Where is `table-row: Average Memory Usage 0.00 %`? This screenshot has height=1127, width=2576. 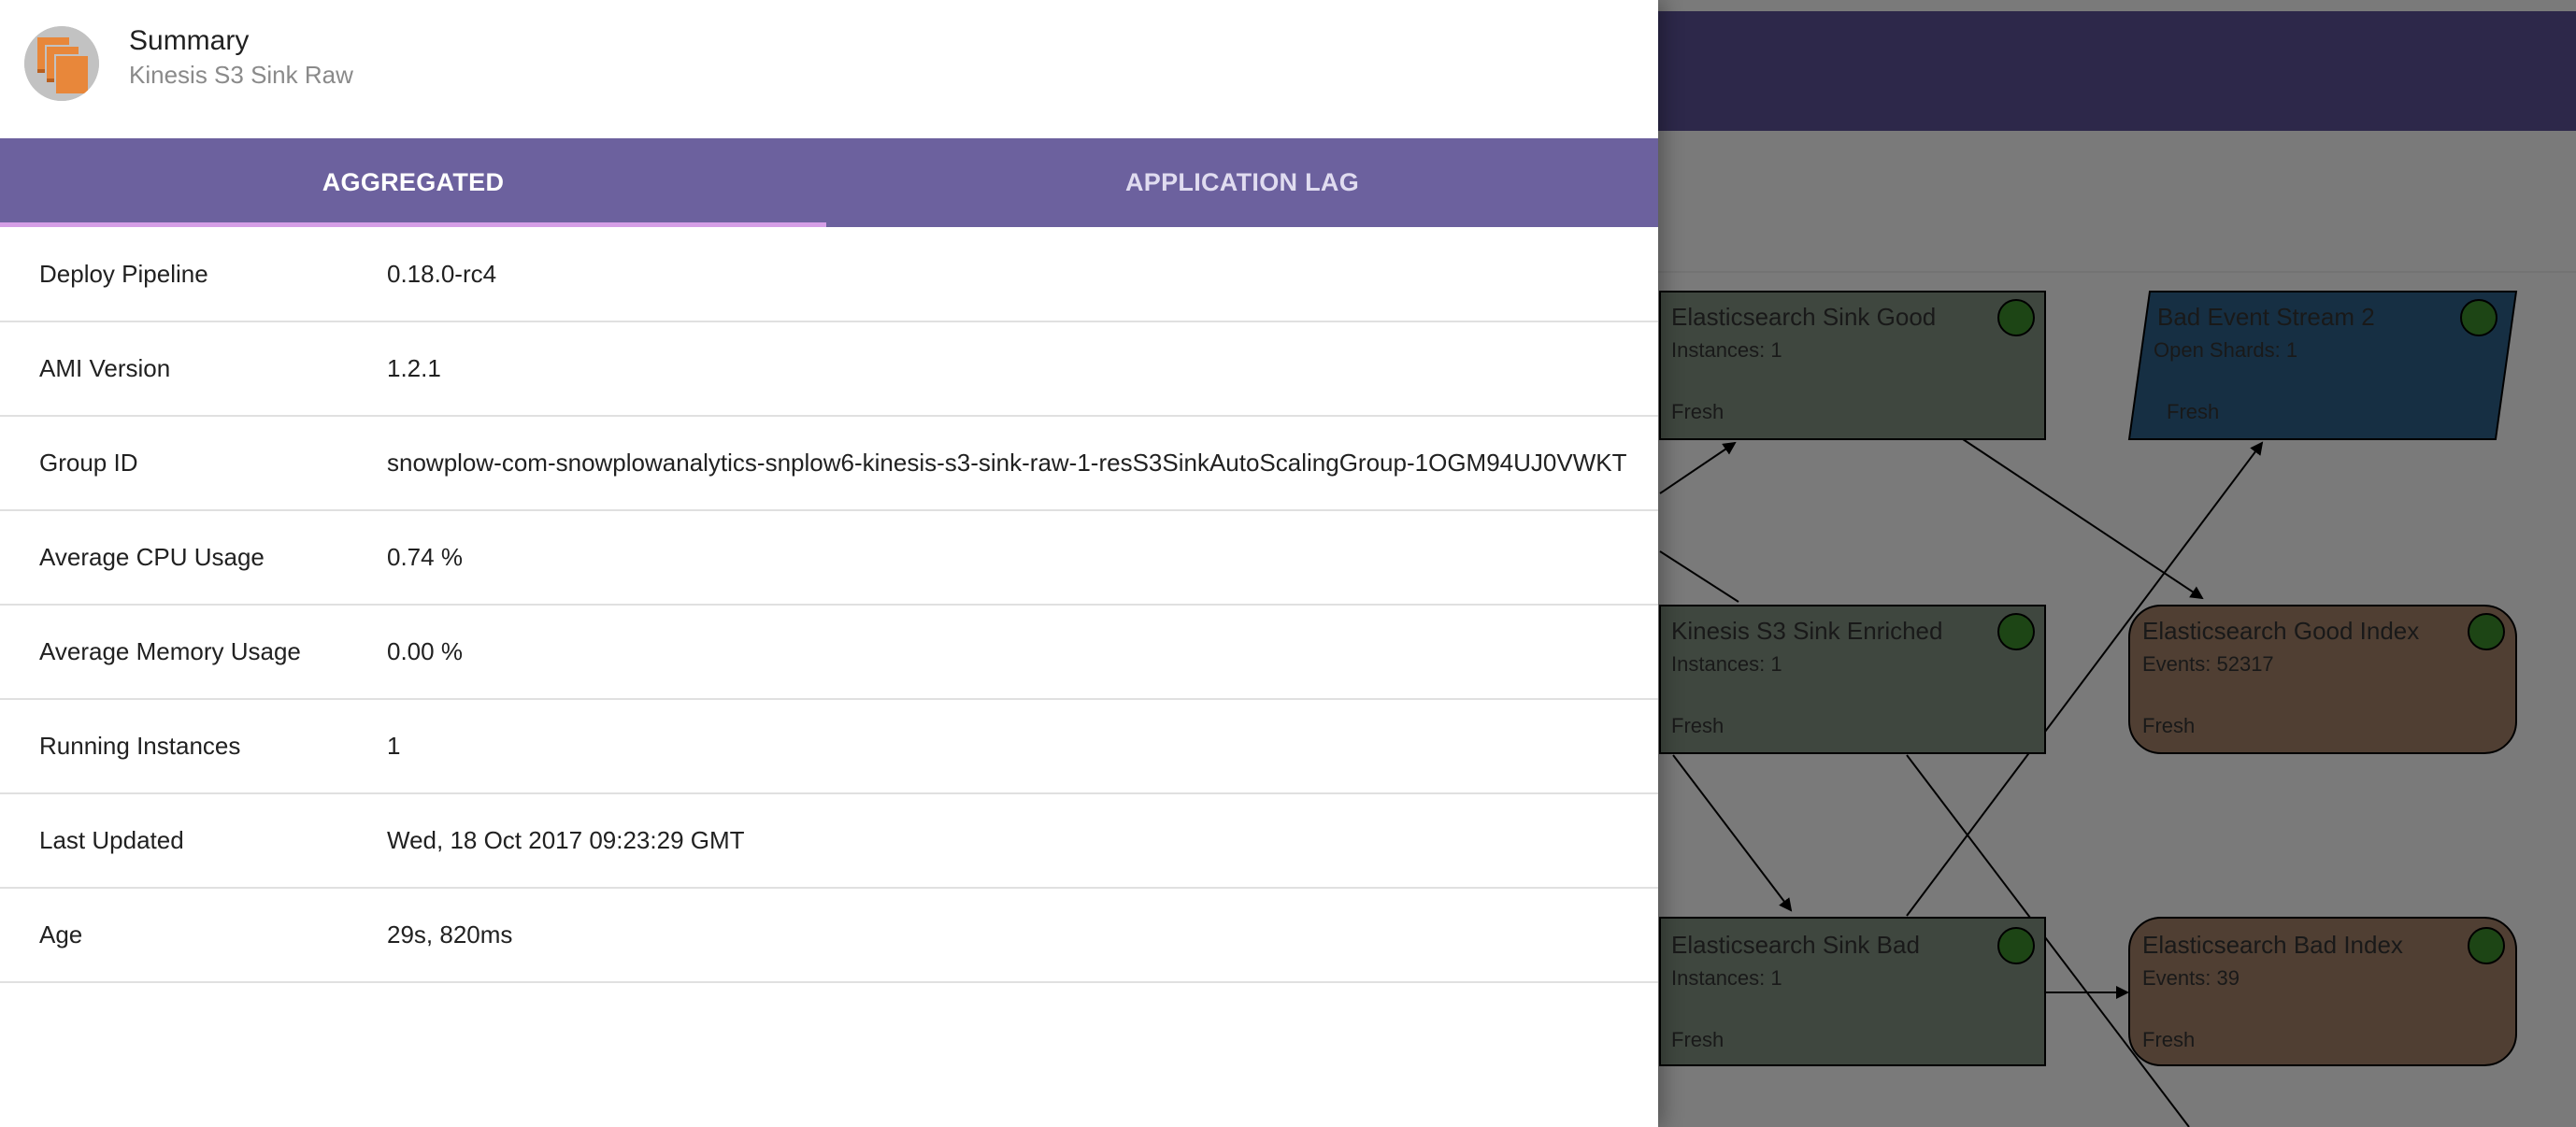
table-row: Average Memory Usage 0.00 % is located at coordinates (829, 652).